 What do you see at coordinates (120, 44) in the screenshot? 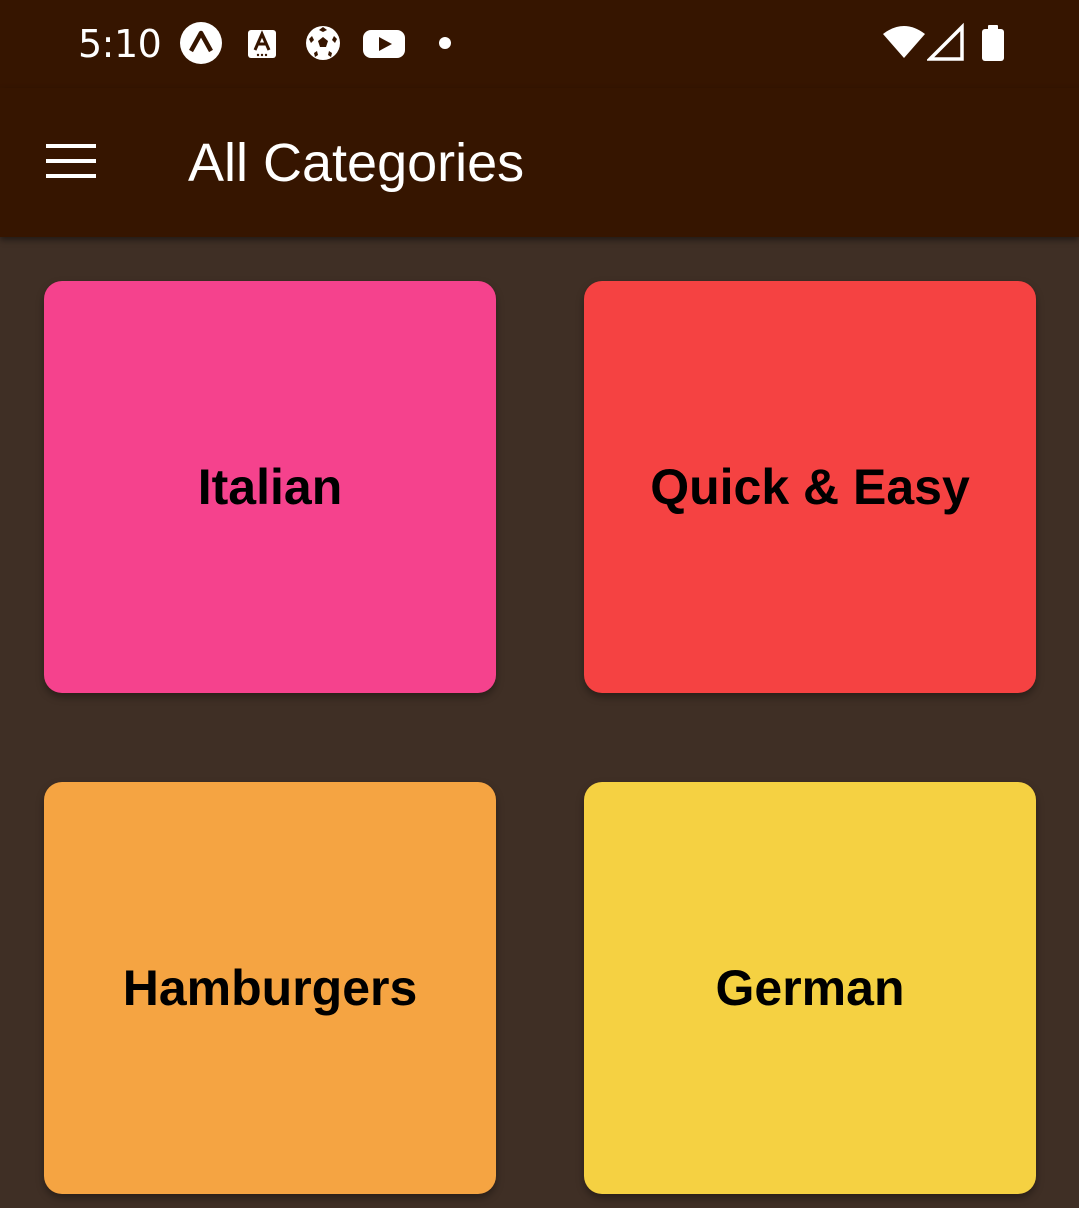
I see `status-time: 5:10` at bounding box center [120, 44].